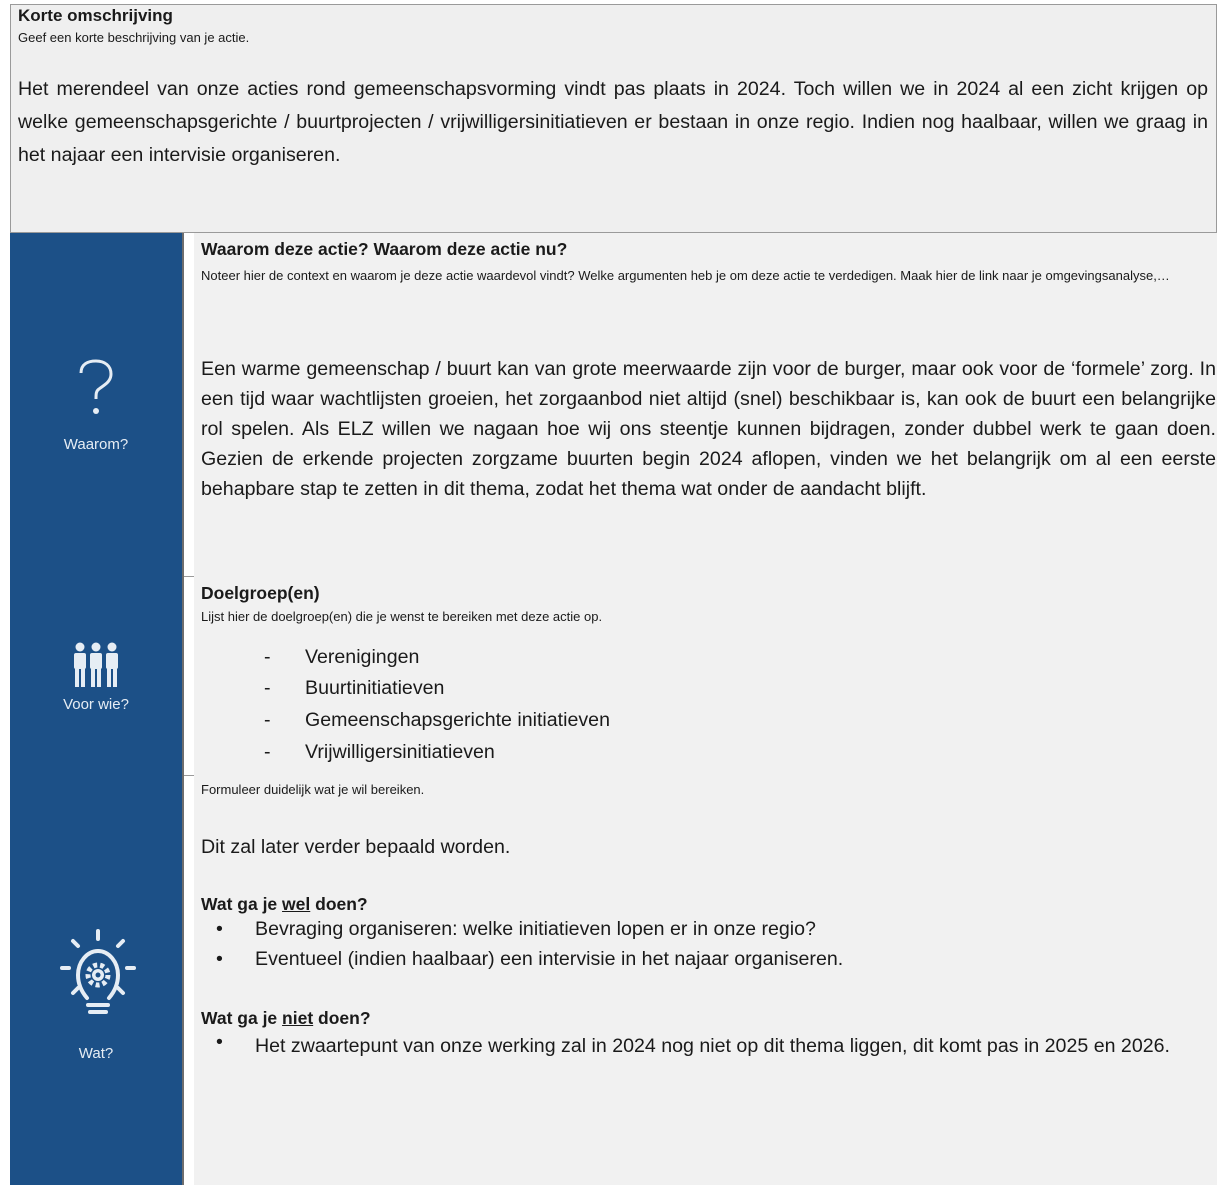 This screenshot has height=1185, width=1217. I want to click on waarom-sidebar: Waarom?, so click(97, 404).